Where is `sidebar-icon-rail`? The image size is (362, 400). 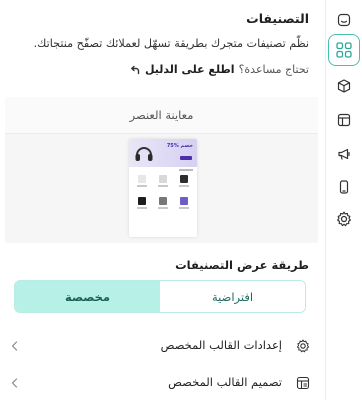 sidebar-icon-rail is located at coordinates (343, 200).